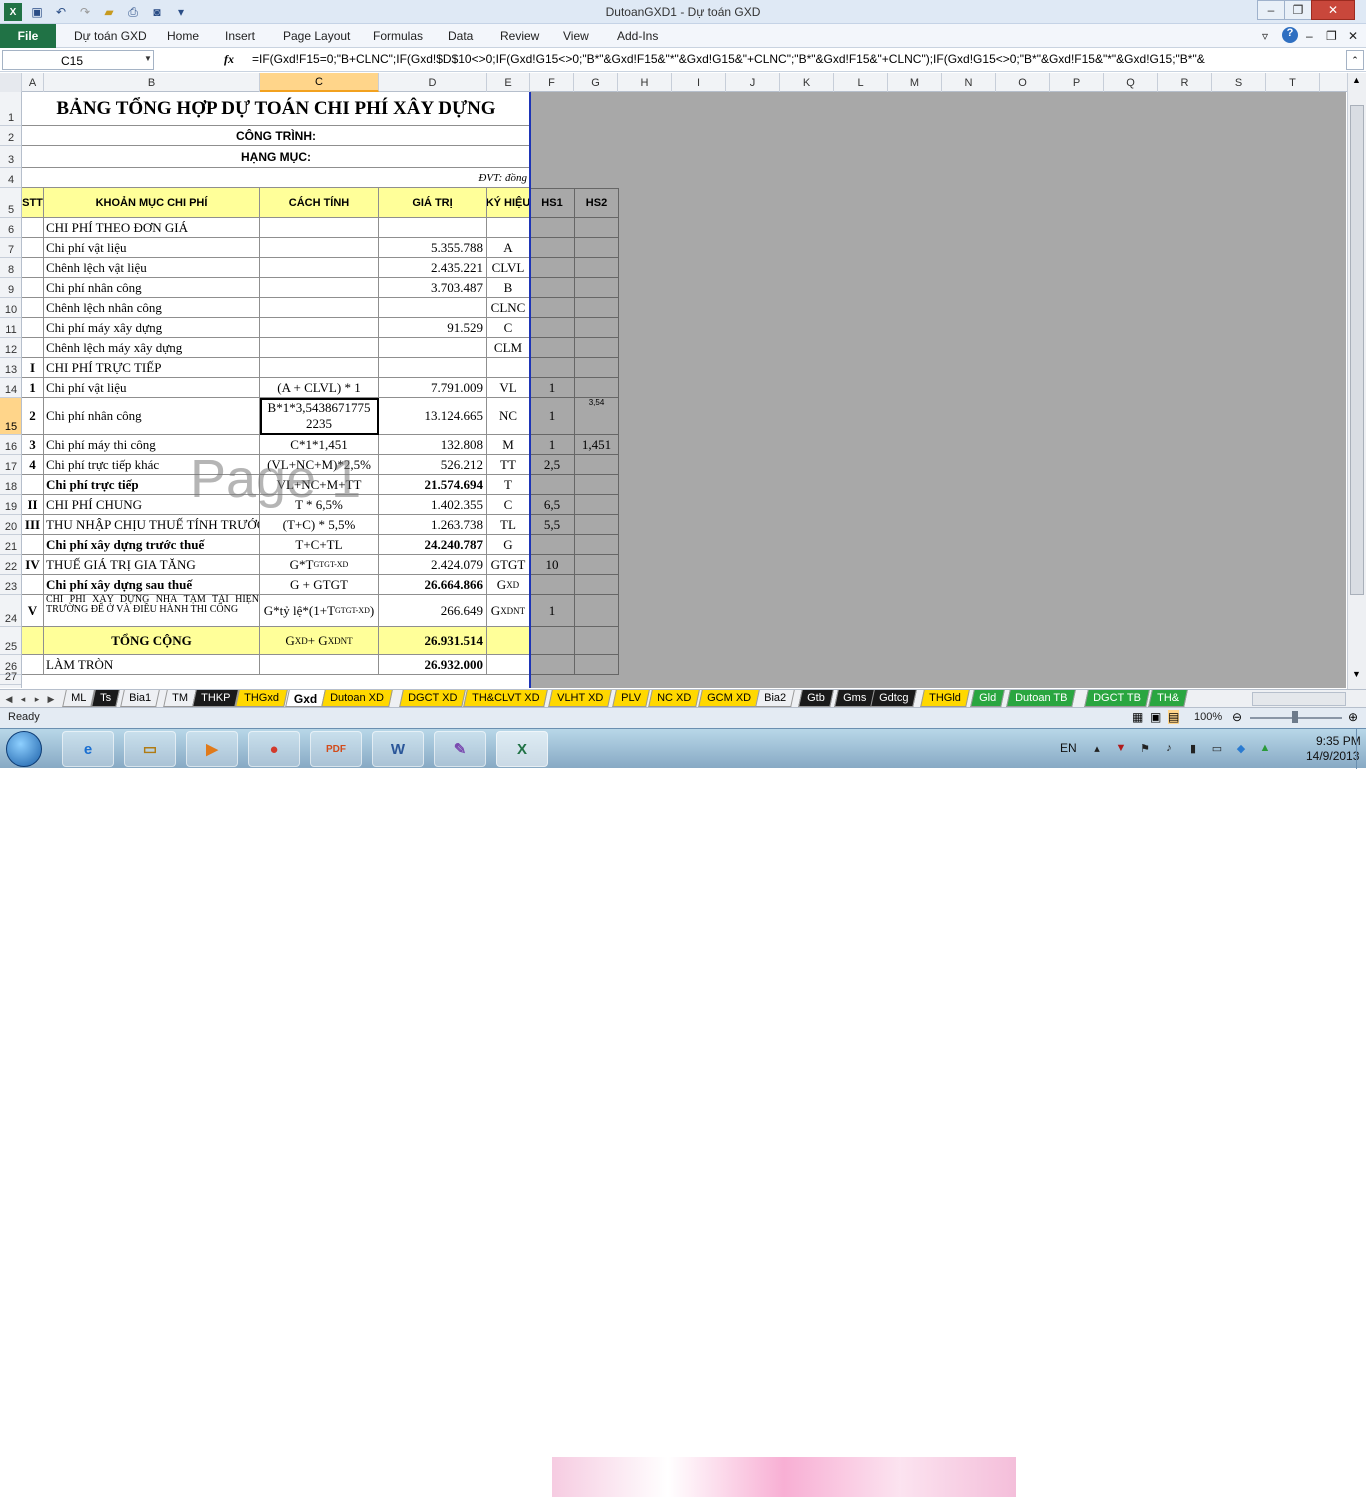 The width and height of the screenshot is (1366, 1497). Describe the element at coordinates (816, 698) in the screenshot. I see `sheet-tab-gtb: Gtb` at that location.